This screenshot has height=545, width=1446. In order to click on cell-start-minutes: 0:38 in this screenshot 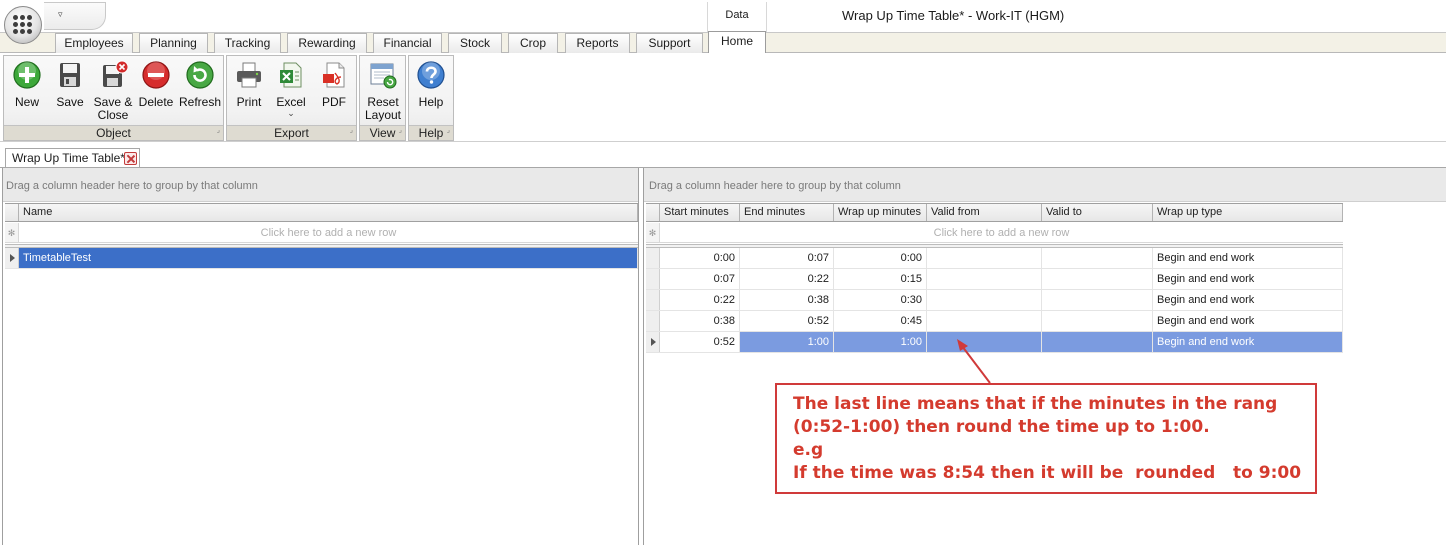, I will do `click(700, 321)`.